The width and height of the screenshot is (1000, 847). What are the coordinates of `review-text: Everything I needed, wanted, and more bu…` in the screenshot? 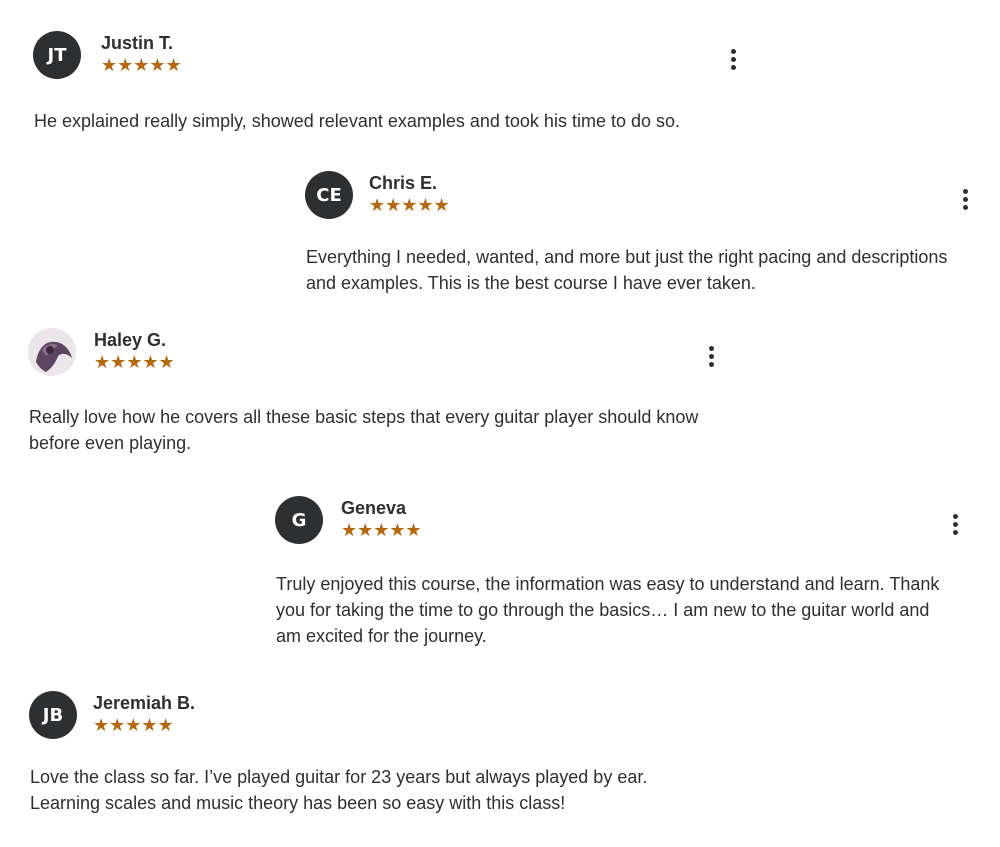 It's located at (627, 270).